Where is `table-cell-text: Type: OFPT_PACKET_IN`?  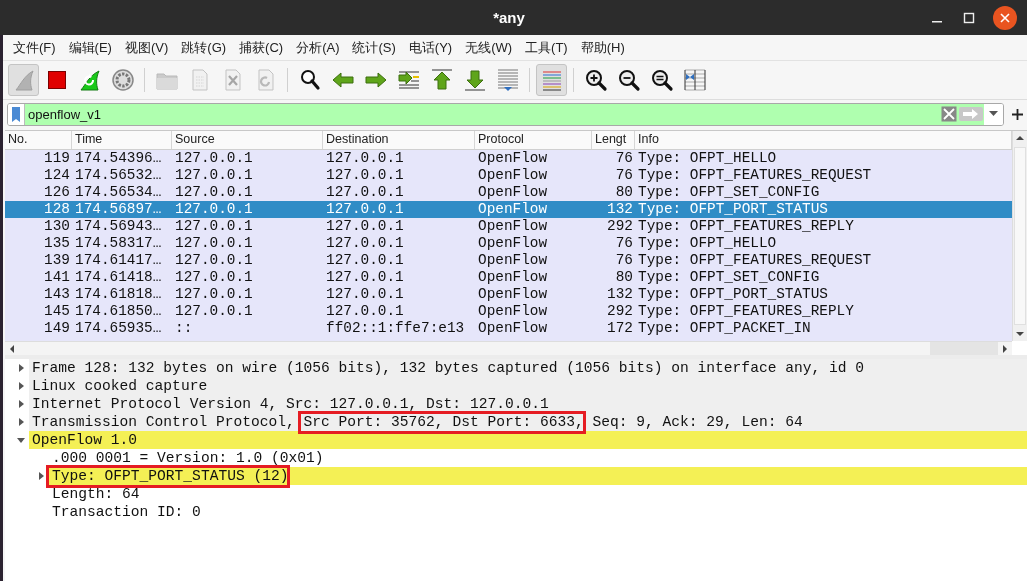 table-cell-text: Type: OFPT_PACKET_IN is located at coordinates (724, 328).